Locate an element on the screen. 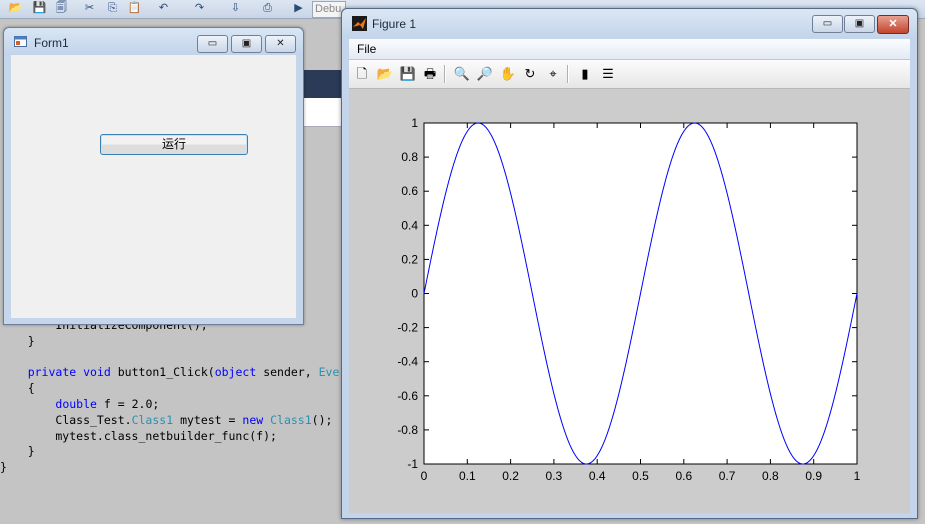 The width and height of the screenshot is (925, 524). copy-icon: ⎘ is located at coordinates (112, 8).